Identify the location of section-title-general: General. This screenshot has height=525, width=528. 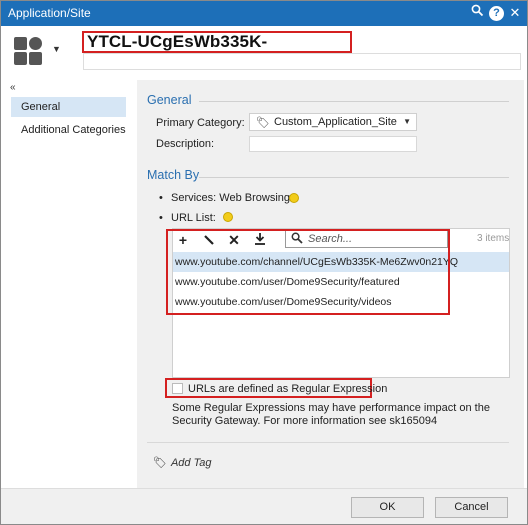
(169, 100).